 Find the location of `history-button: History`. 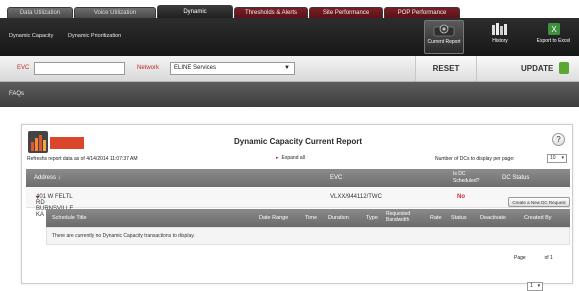

history-button: History is located at coordinates (500, 37).